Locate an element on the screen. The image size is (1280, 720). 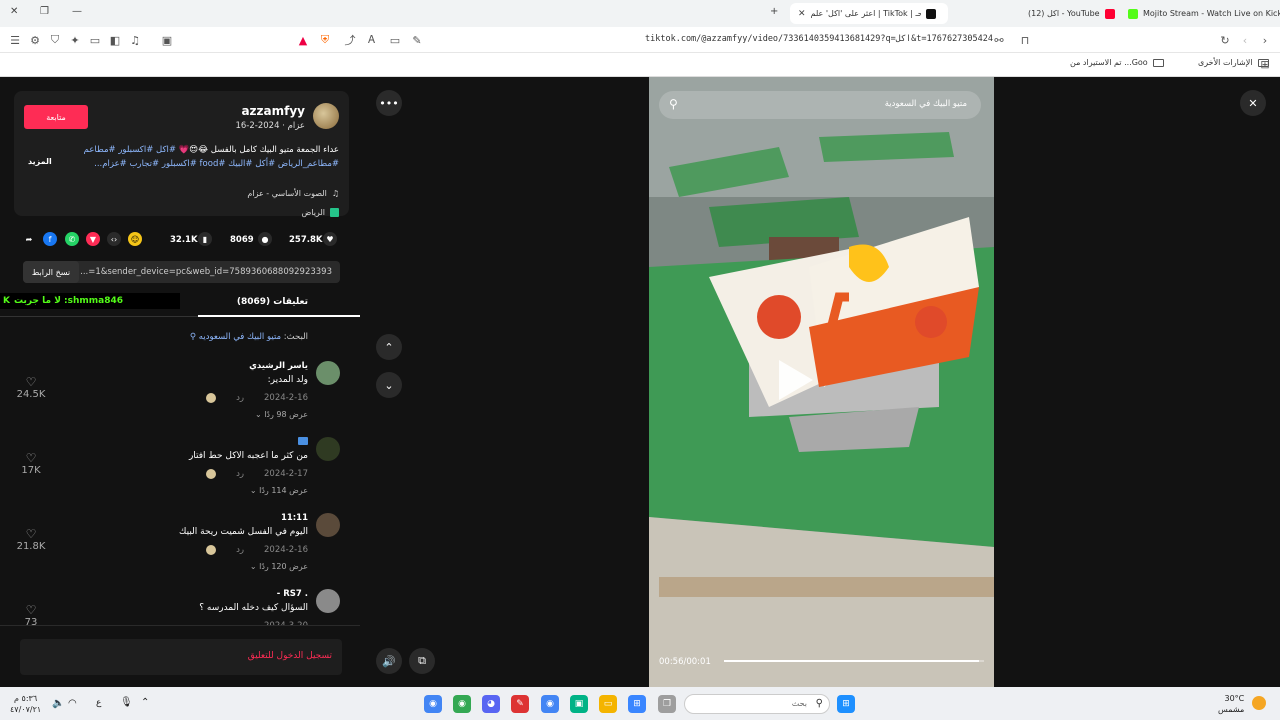
minimize-window-icon: — is located at coordinates (77, 11).